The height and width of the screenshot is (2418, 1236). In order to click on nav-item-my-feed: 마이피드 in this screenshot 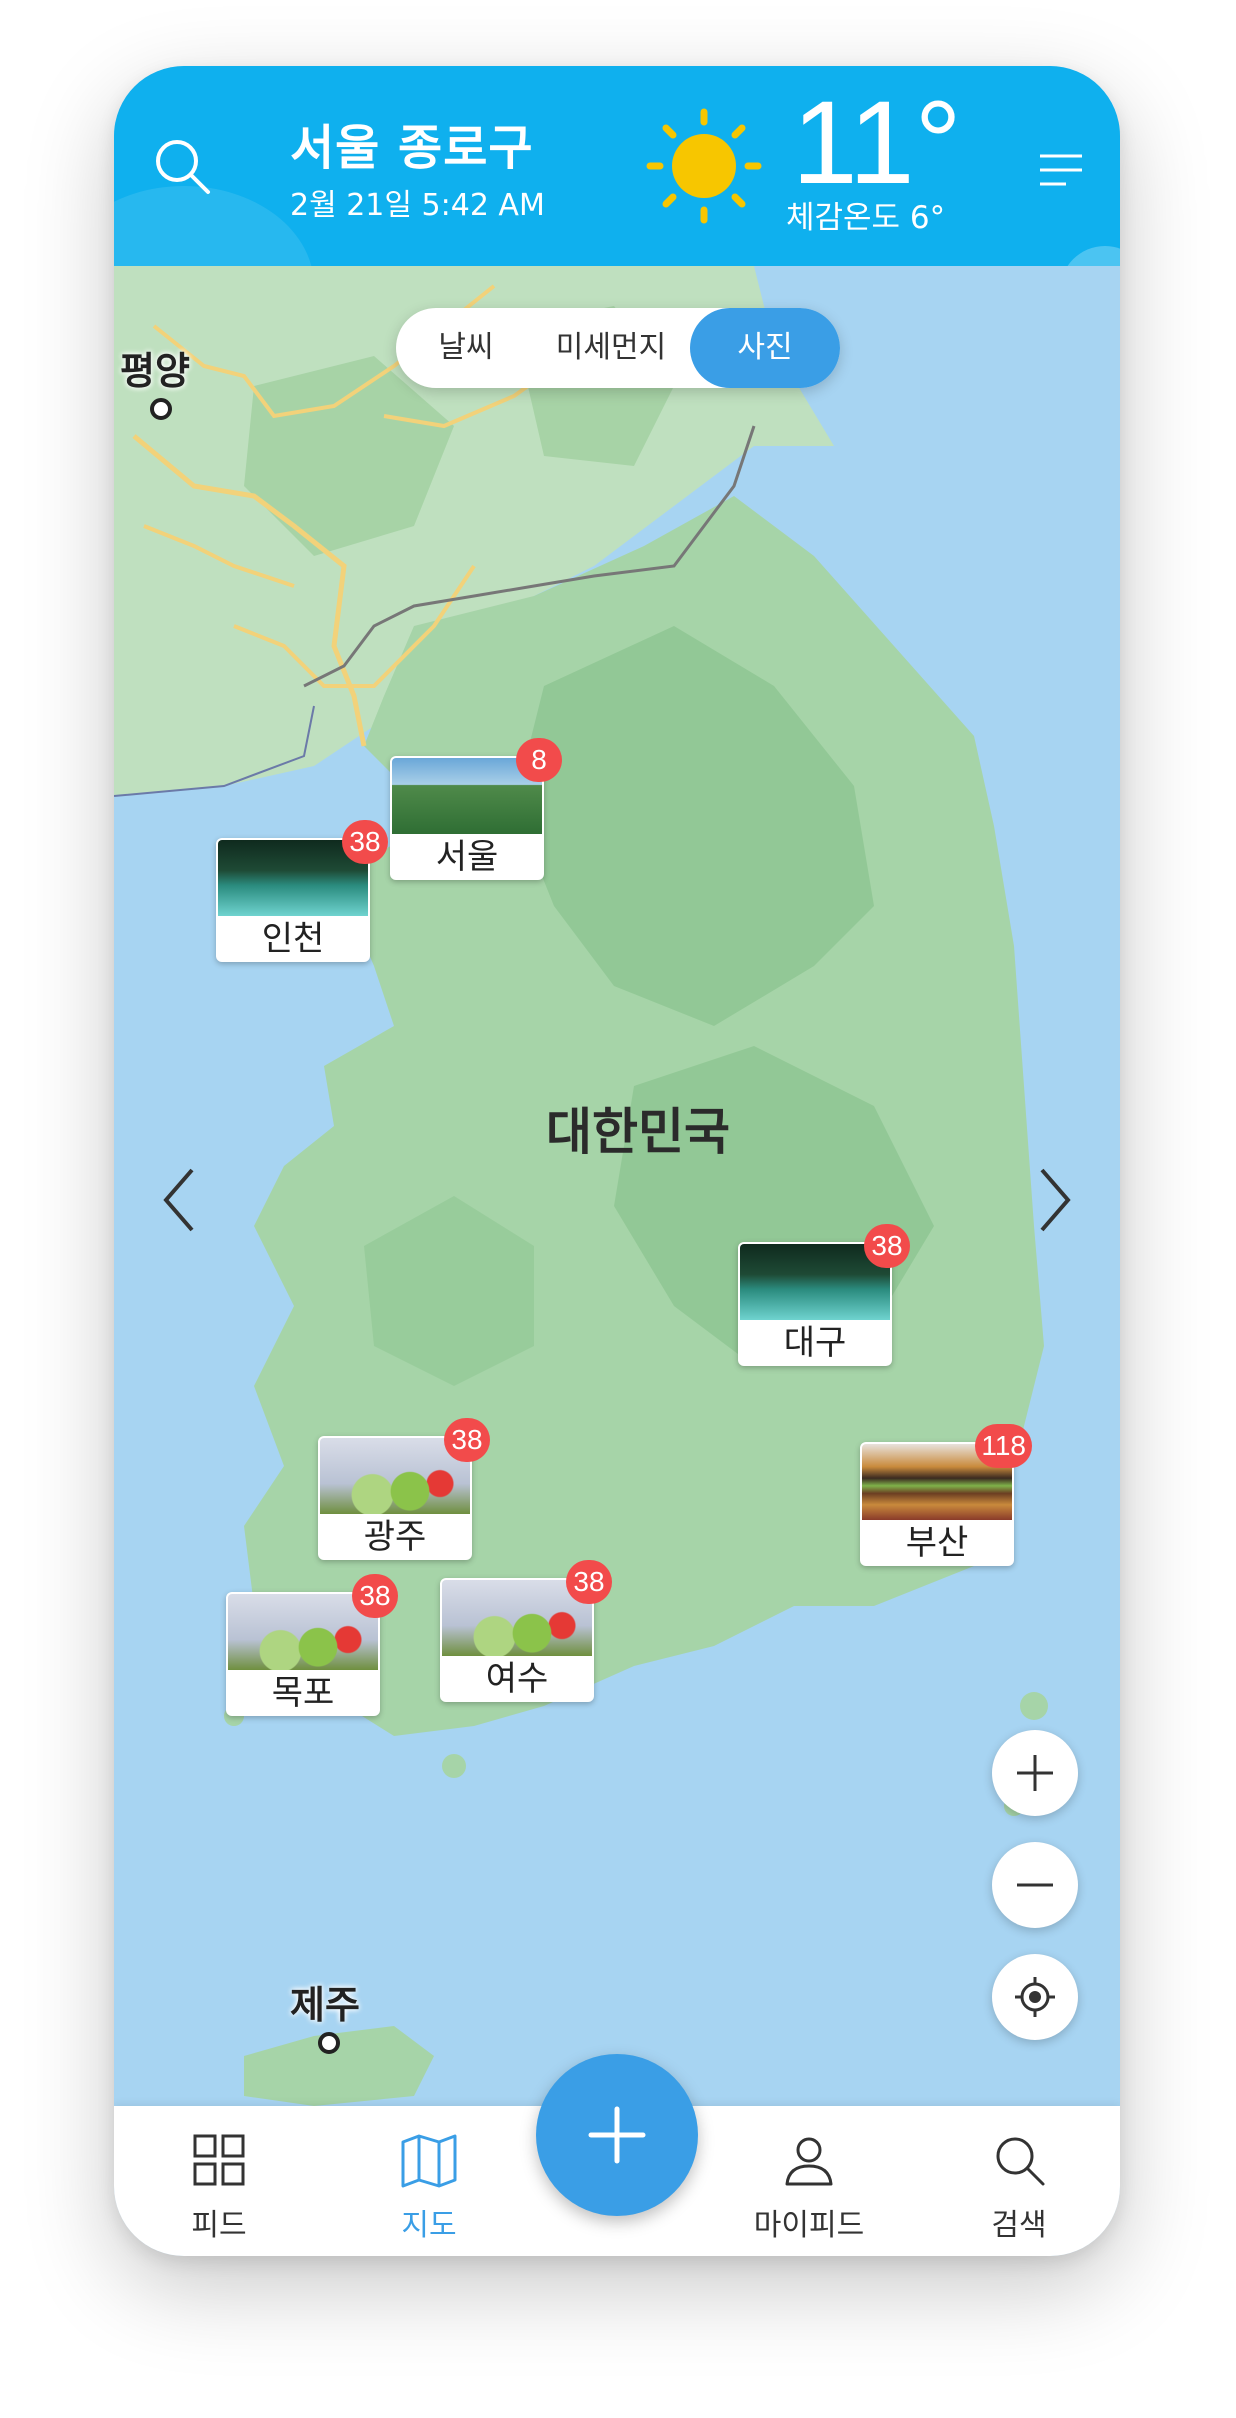, I will do `click(809, 2181)`.